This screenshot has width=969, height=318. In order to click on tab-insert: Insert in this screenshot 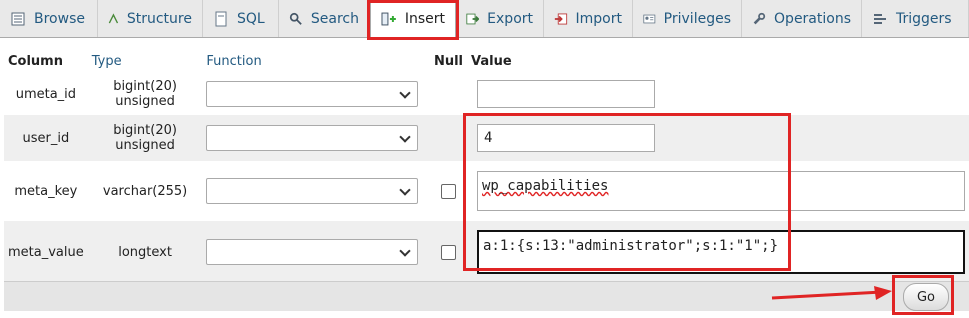, I will do `click(413, 19)`.